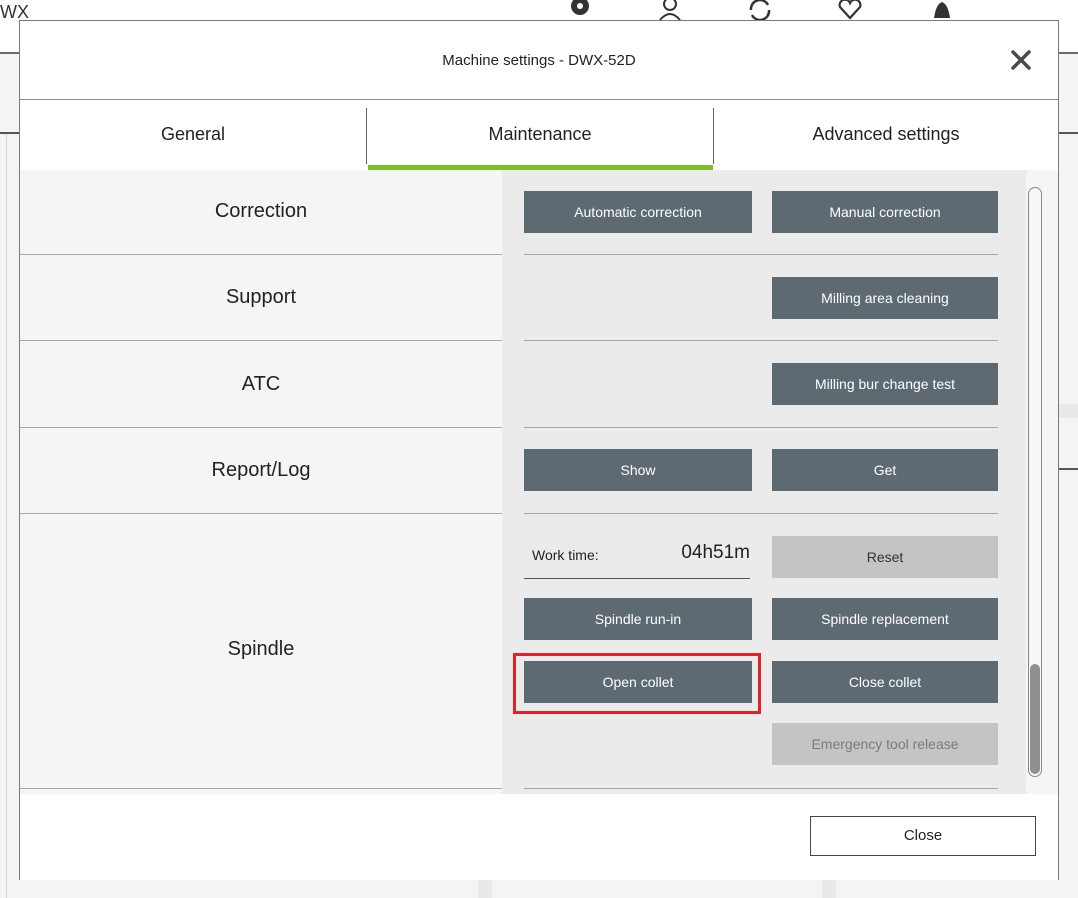 The width and height of the screenshot is (1078, 898). I want to click on dialog-header: Machine settings - DWX-52D, so click(539, 60).